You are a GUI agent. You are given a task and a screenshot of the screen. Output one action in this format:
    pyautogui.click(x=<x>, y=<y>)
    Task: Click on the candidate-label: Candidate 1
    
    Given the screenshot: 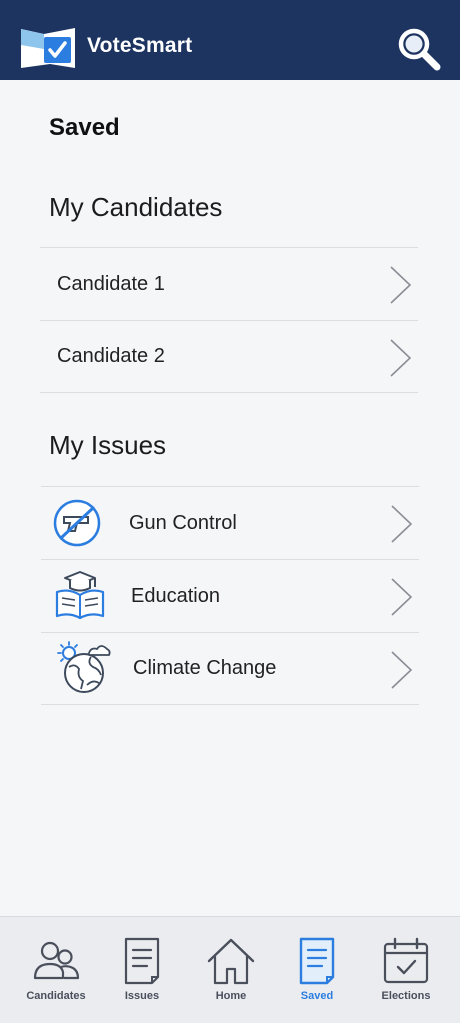 What is the action you would take?
    pyautogui.click(x=111, y=283)
    